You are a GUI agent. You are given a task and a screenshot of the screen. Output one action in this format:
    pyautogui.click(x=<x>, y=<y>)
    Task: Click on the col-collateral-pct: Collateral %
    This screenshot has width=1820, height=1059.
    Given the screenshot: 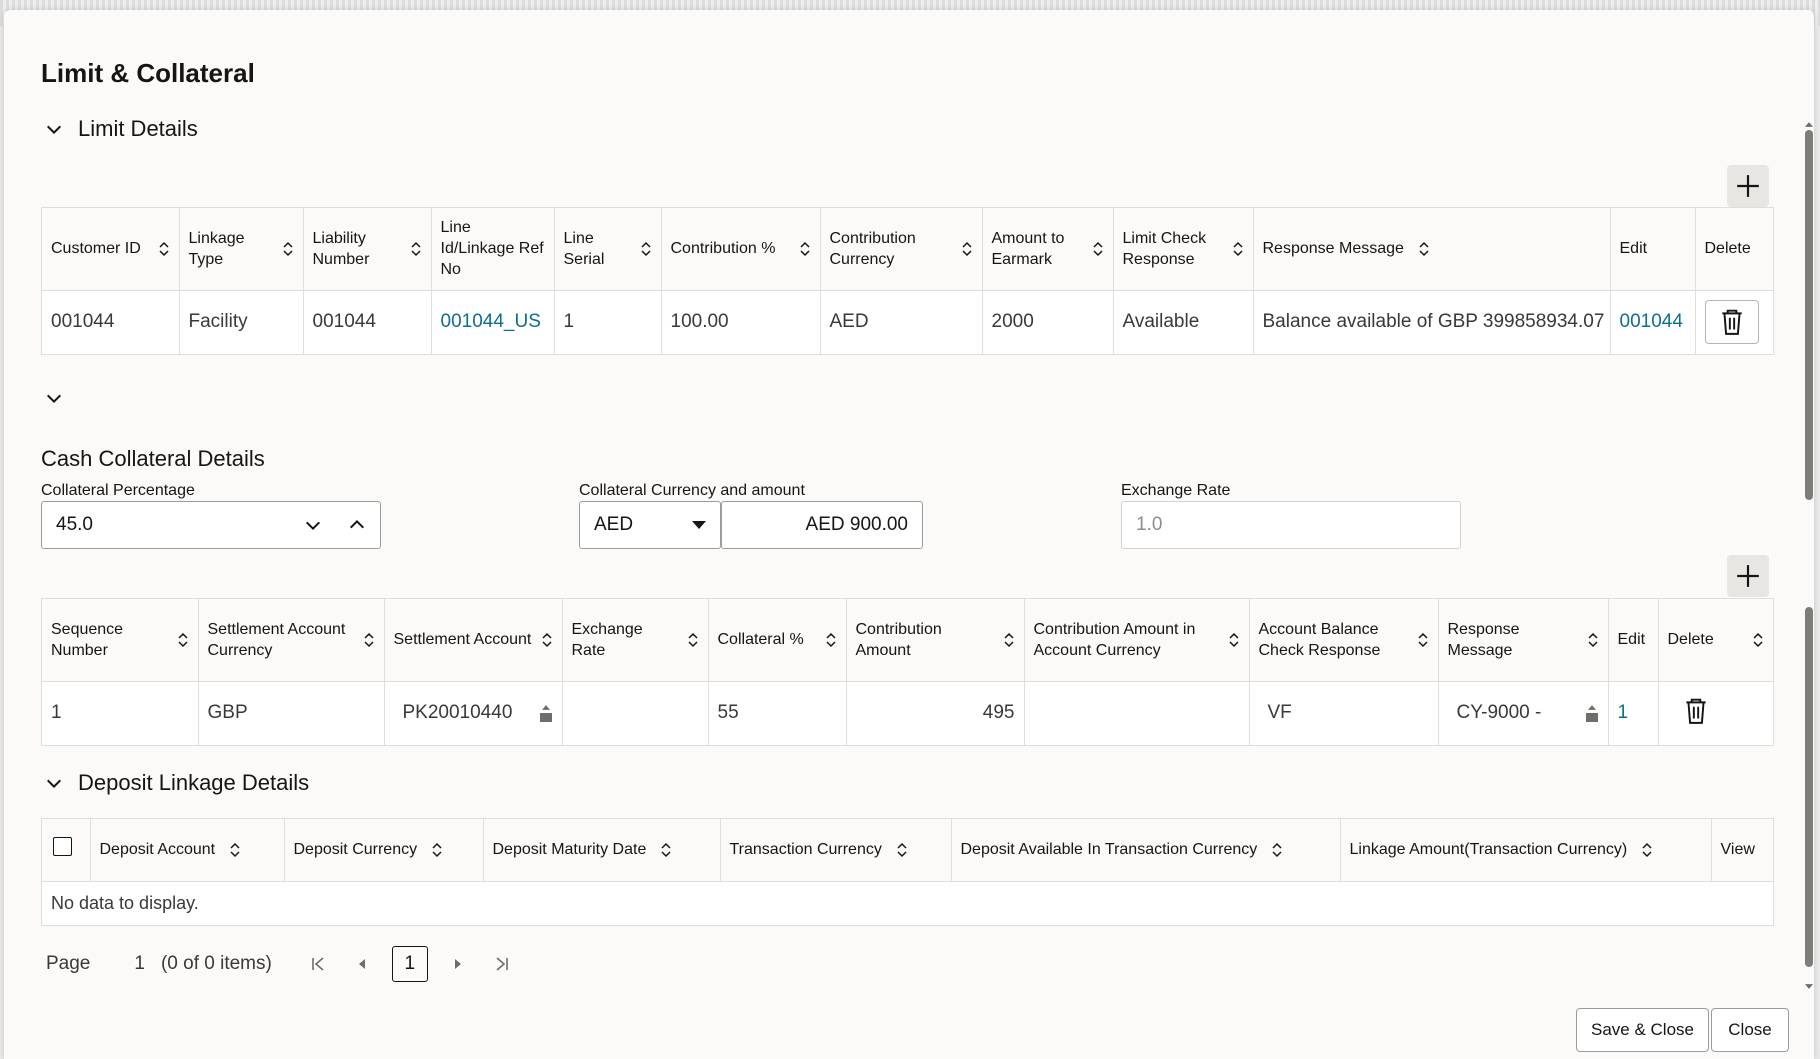 What is the action you would take?
    pyautogui.click(x=777, y=640)
    